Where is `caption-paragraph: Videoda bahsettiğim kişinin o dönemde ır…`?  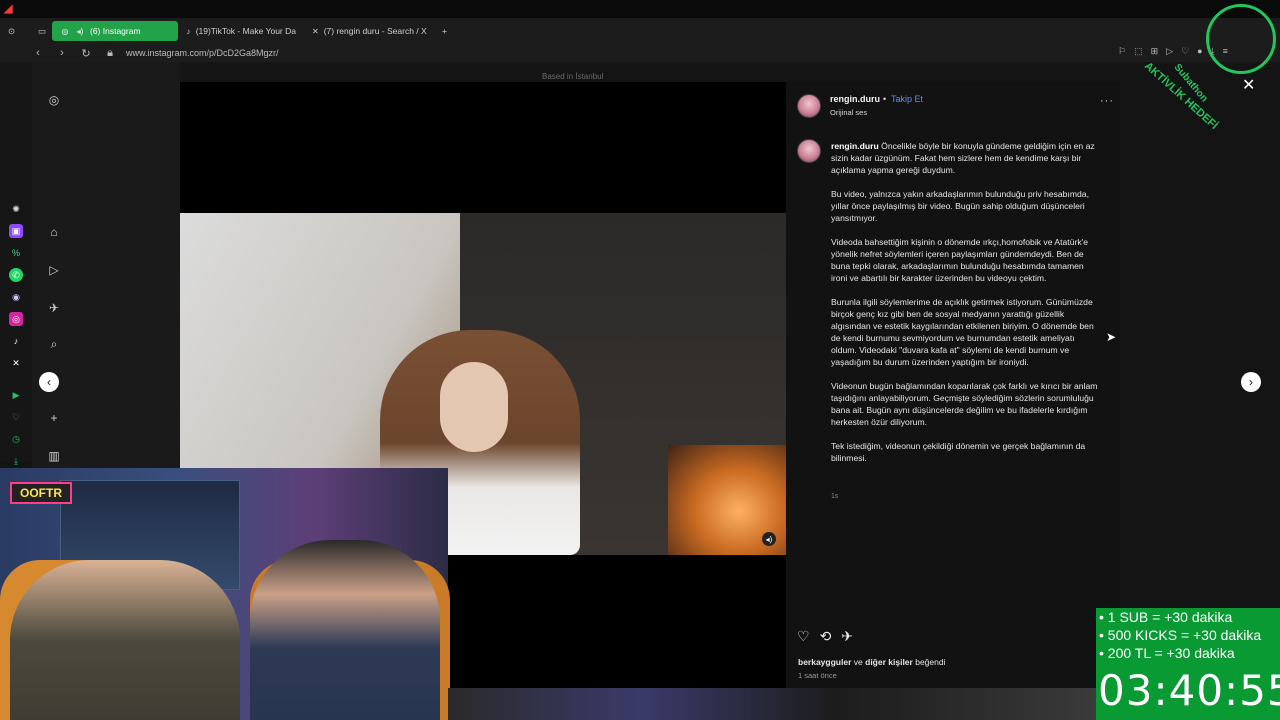 caption-paragraph: Videoda bahsettiğim kişinin o dönemde ır… is located at coordinates (960, 260).